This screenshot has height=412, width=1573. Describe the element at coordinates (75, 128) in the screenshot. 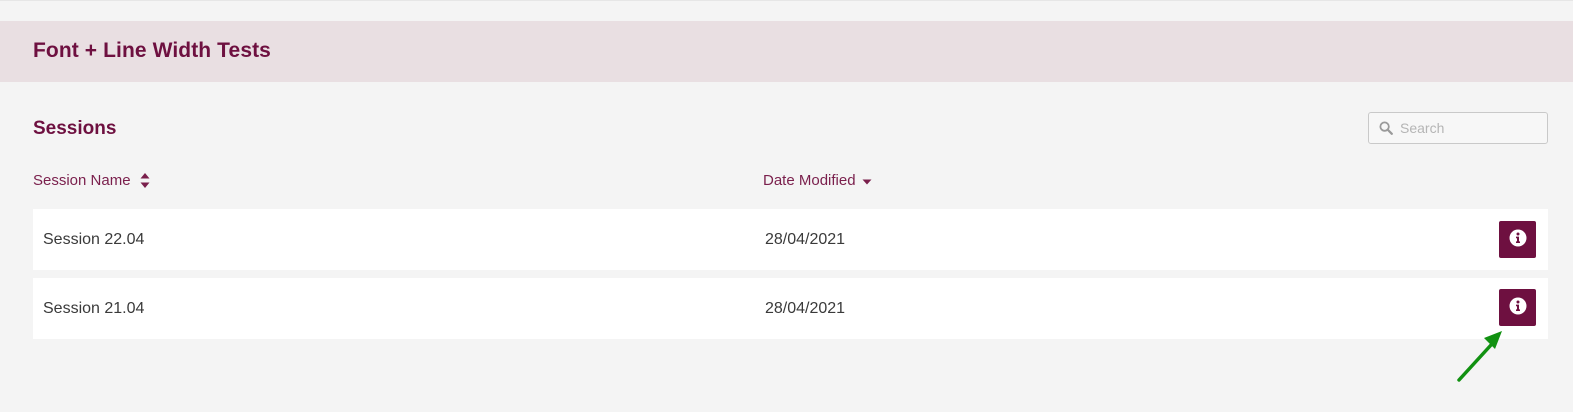

I see `sessions-title: Sessions` at that location.